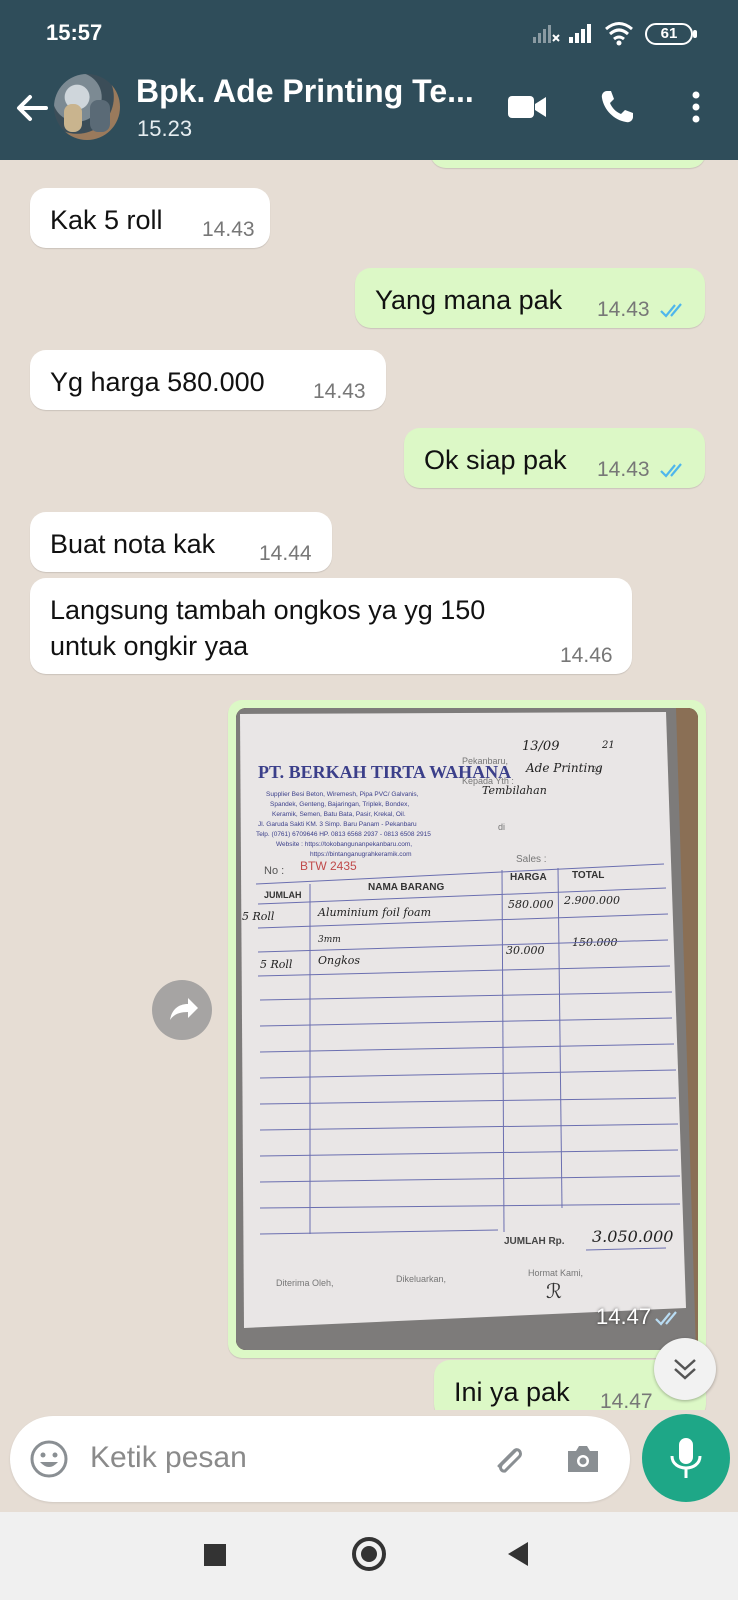  What do you see at coordinates (485, 761) in the screenshot?
I see `receipt-place-label: Pekanbaru,` at bounding box center [485, 761].